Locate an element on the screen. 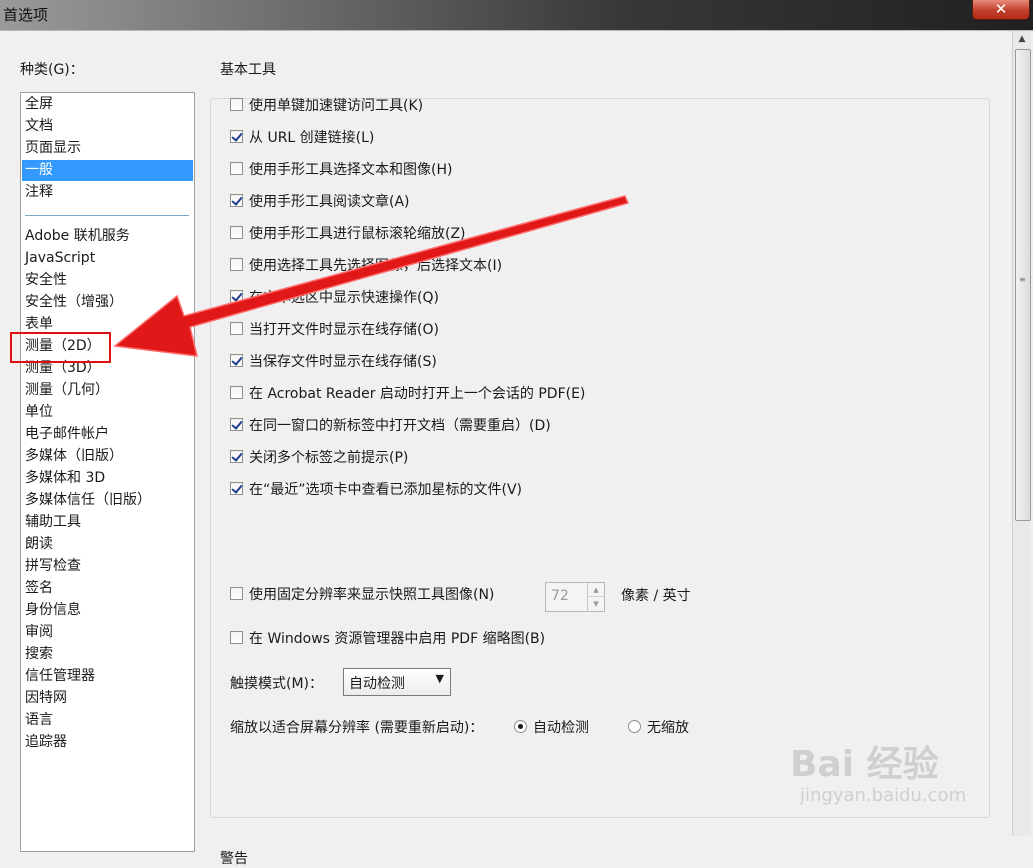  grip-icon: ≡ is located at coordinates (1022, 279).